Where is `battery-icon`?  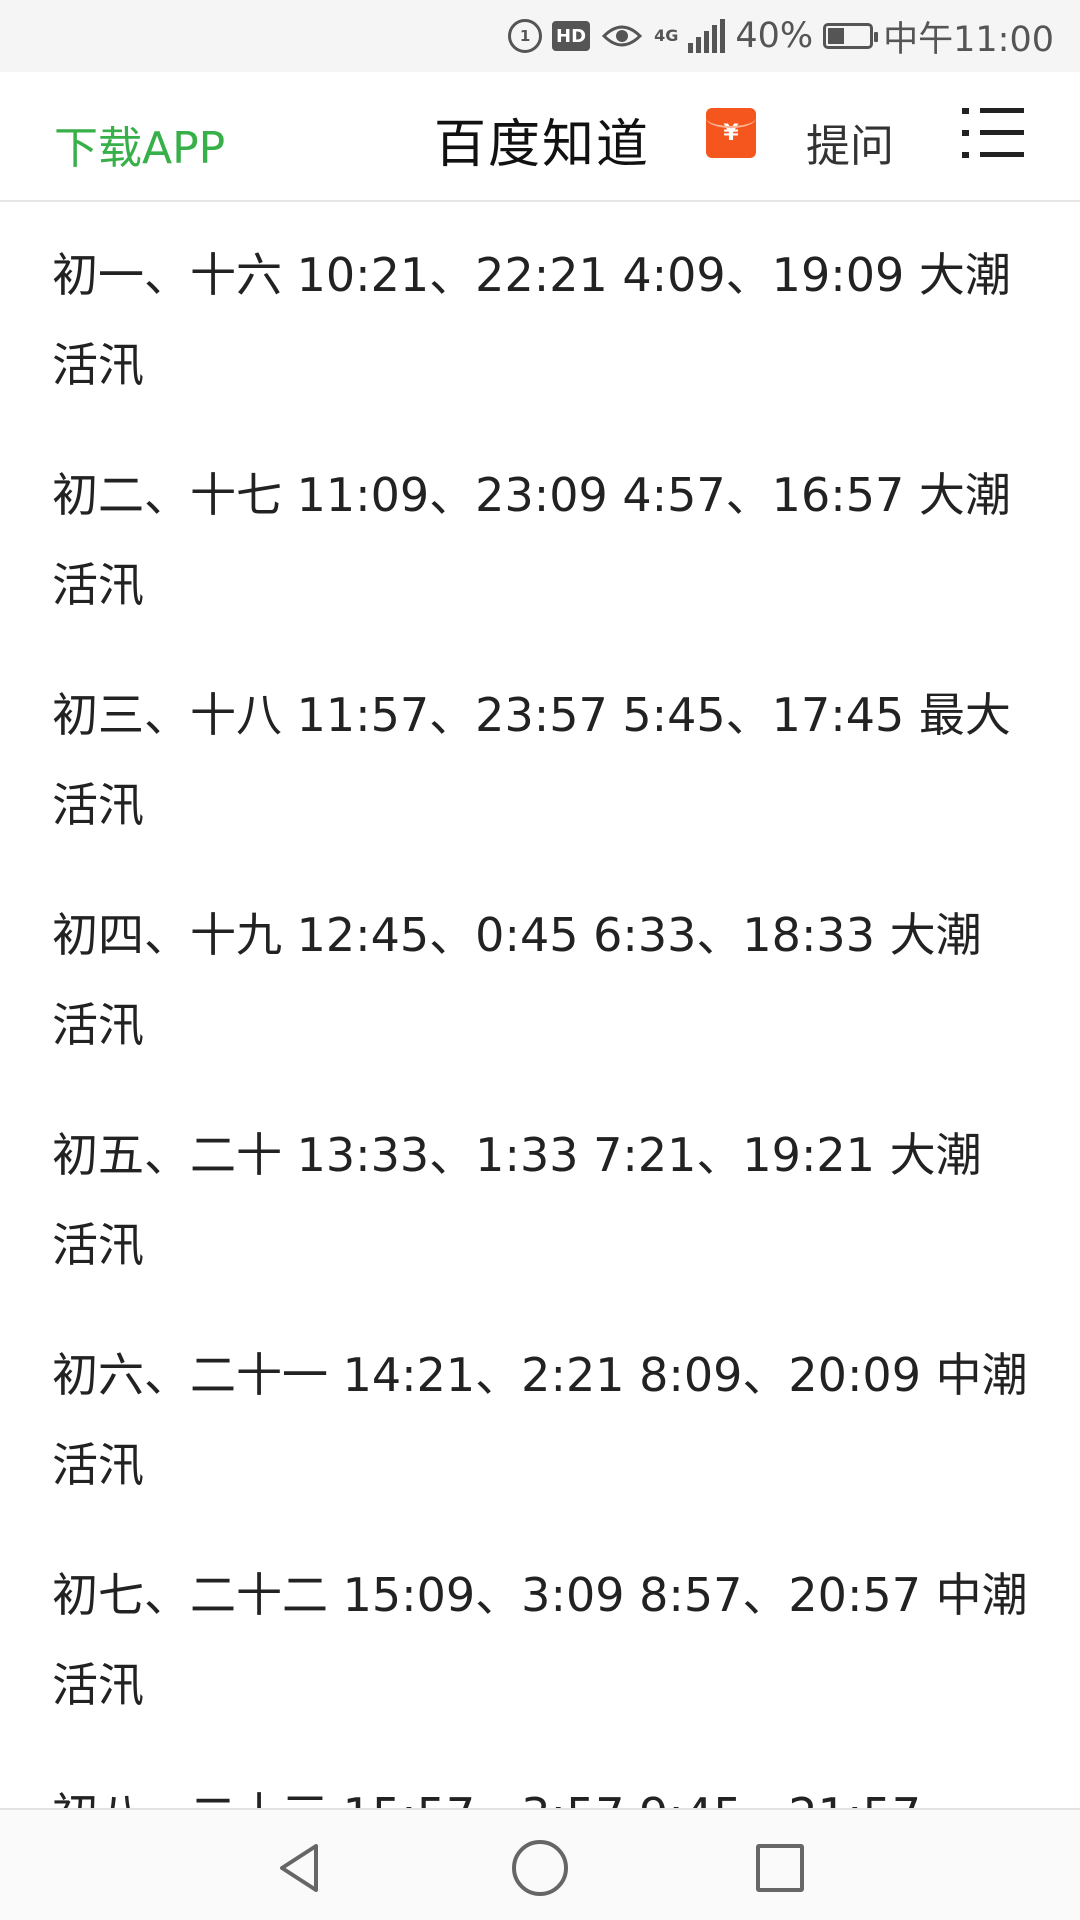 battery-icon is located at coordinates (851, 36).